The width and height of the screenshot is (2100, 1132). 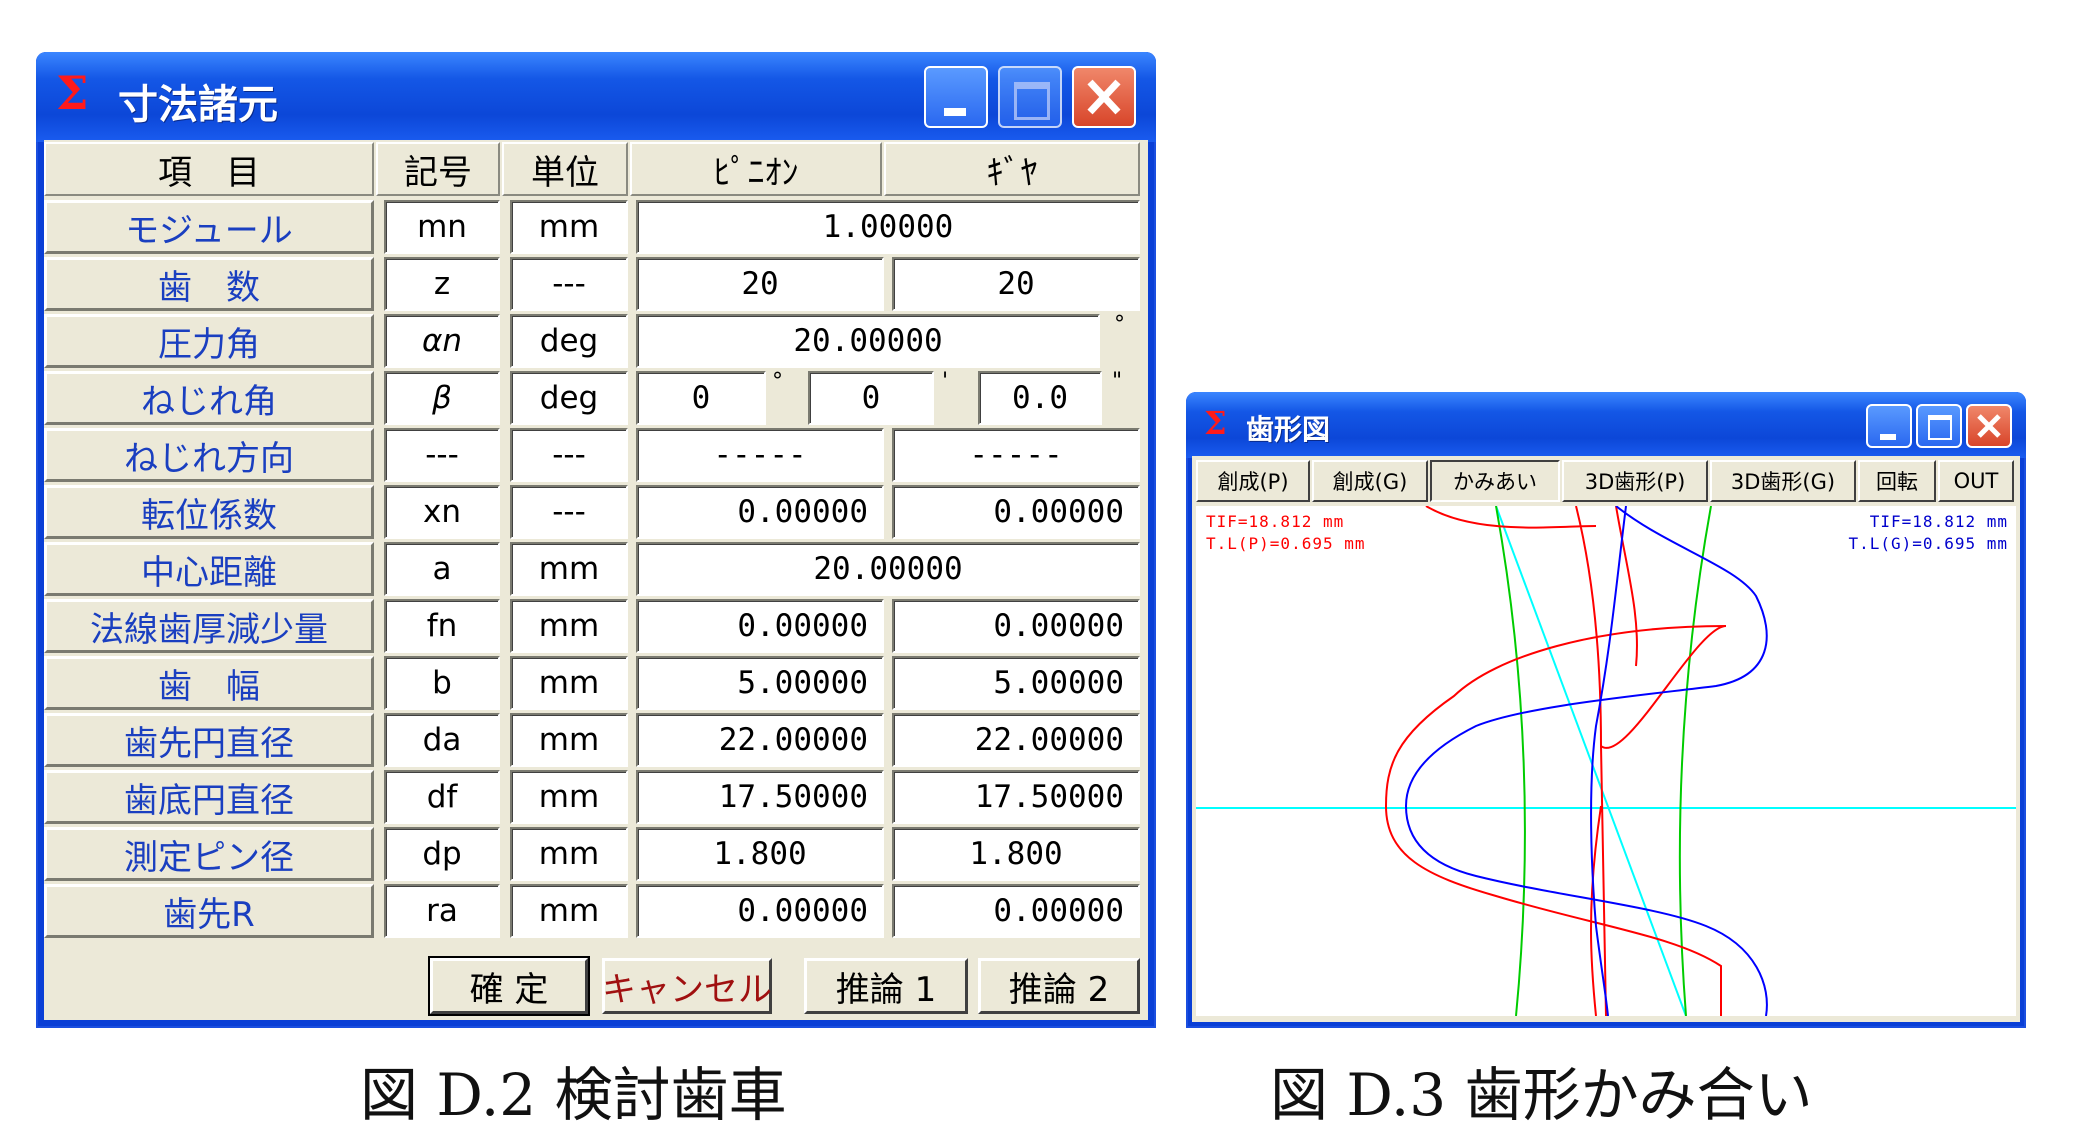 What do you see at coordinates (1016, 740) in the screenshot?
I see `gear-tip-diameter-field: 22.00000` at bounding box center [1016, 740].